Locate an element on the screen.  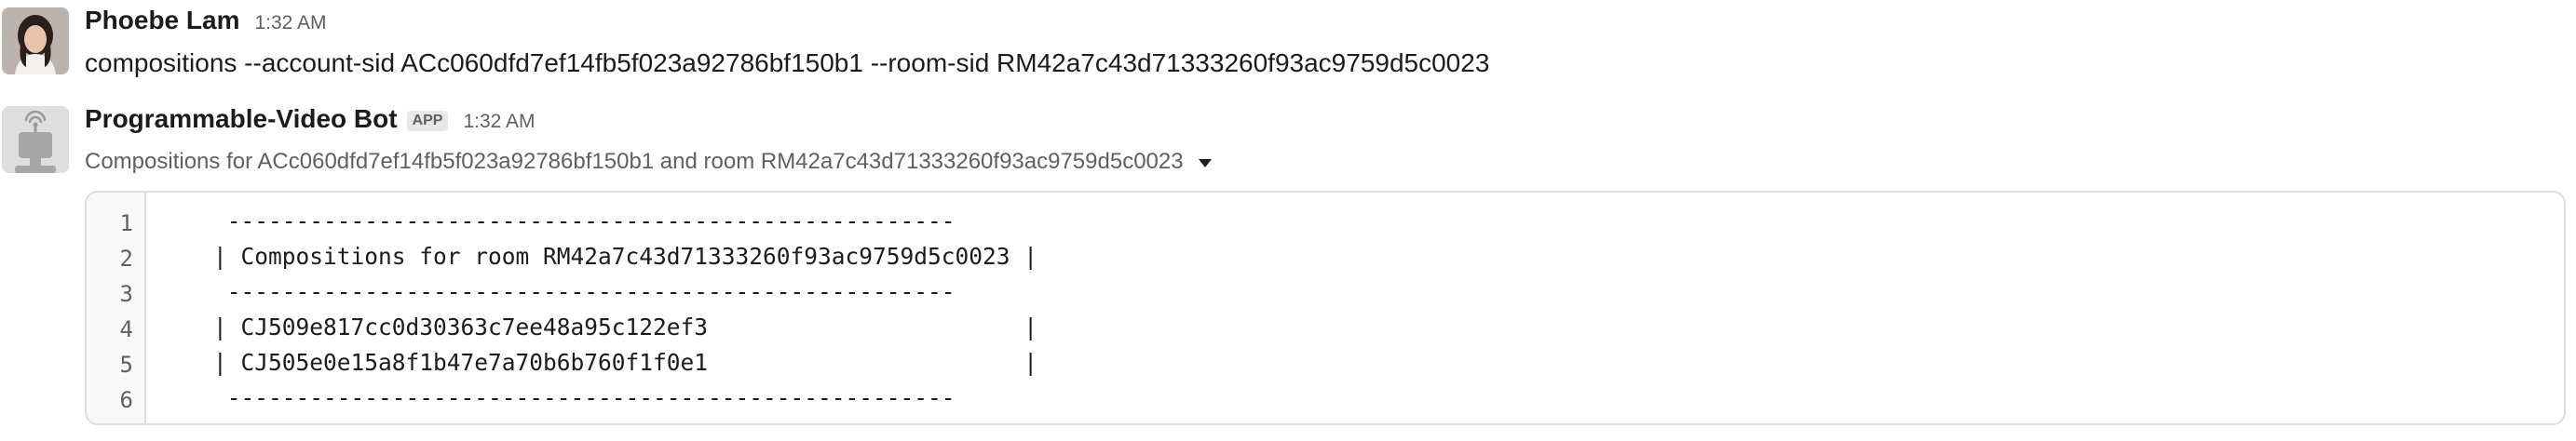
line-number-gutter: 1 2 3 4 5 6 is located at coordinates (116, 308).